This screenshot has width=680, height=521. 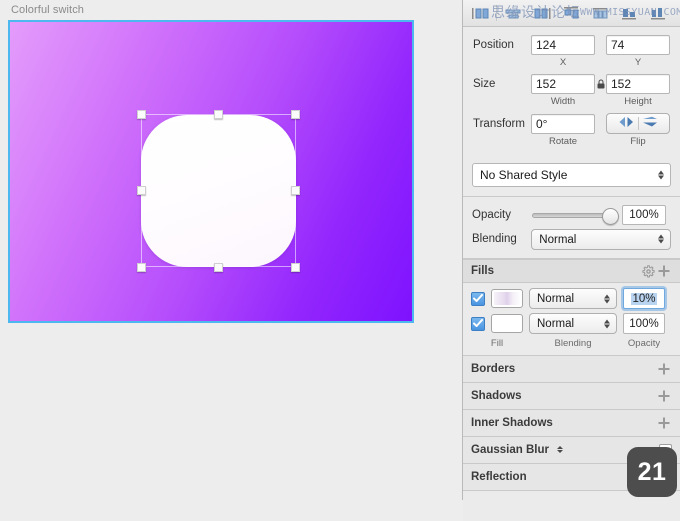 What do you see at coordinates (141, 267) in the screenshot?
I see `resize-handle-bottom-left` at bounding box center [141, 267].